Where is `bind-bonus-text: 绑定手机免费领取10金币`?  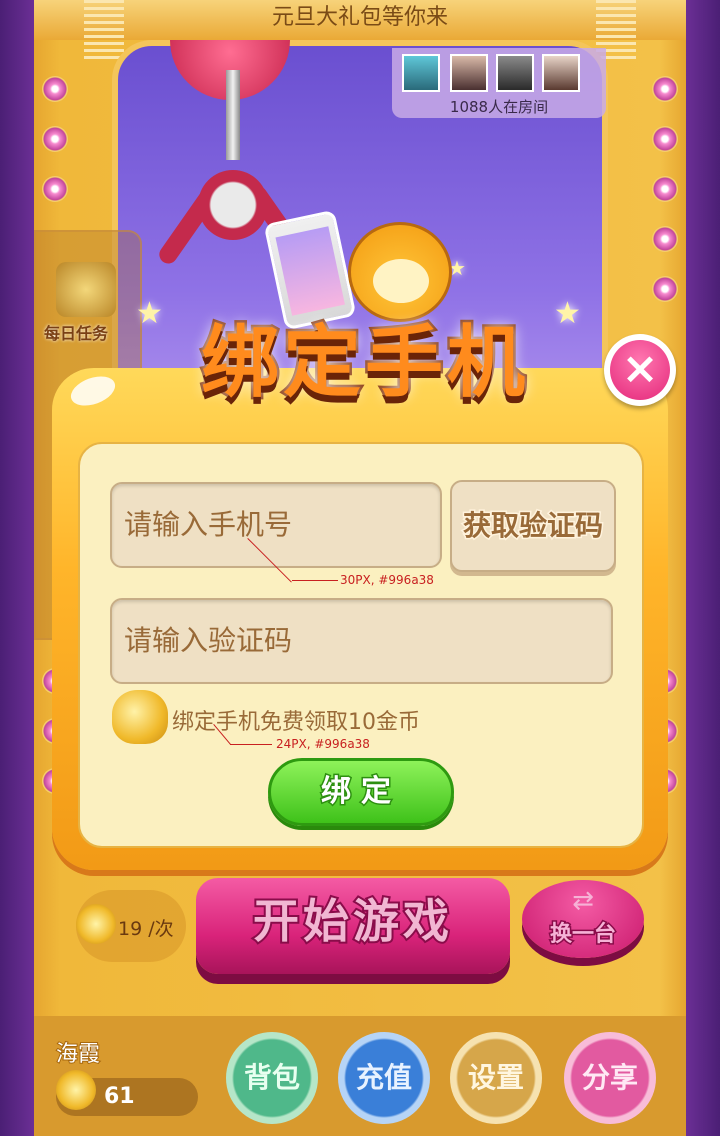
bind-bonus-text: 绑定手机免费领取10金币 is located at coordinates (296, 722).